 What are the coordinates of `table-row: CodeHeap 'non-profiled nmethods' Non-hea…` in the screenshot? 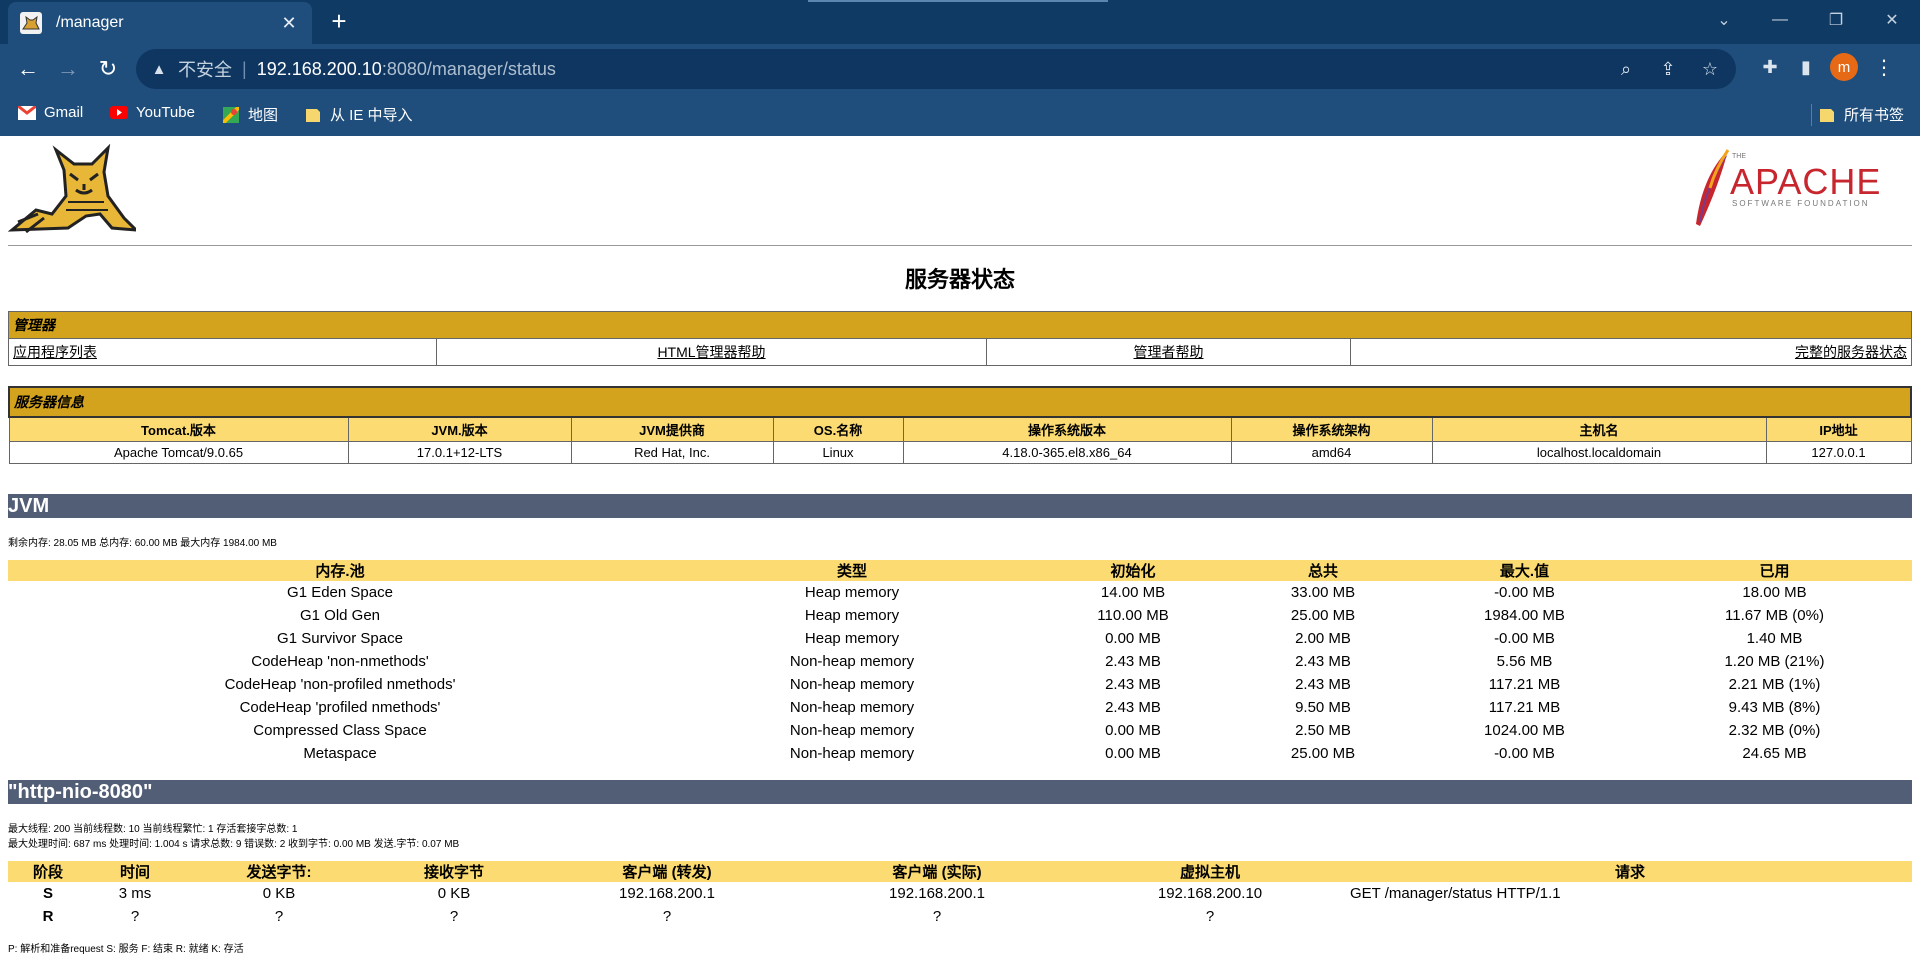 It's located at (960, 684).